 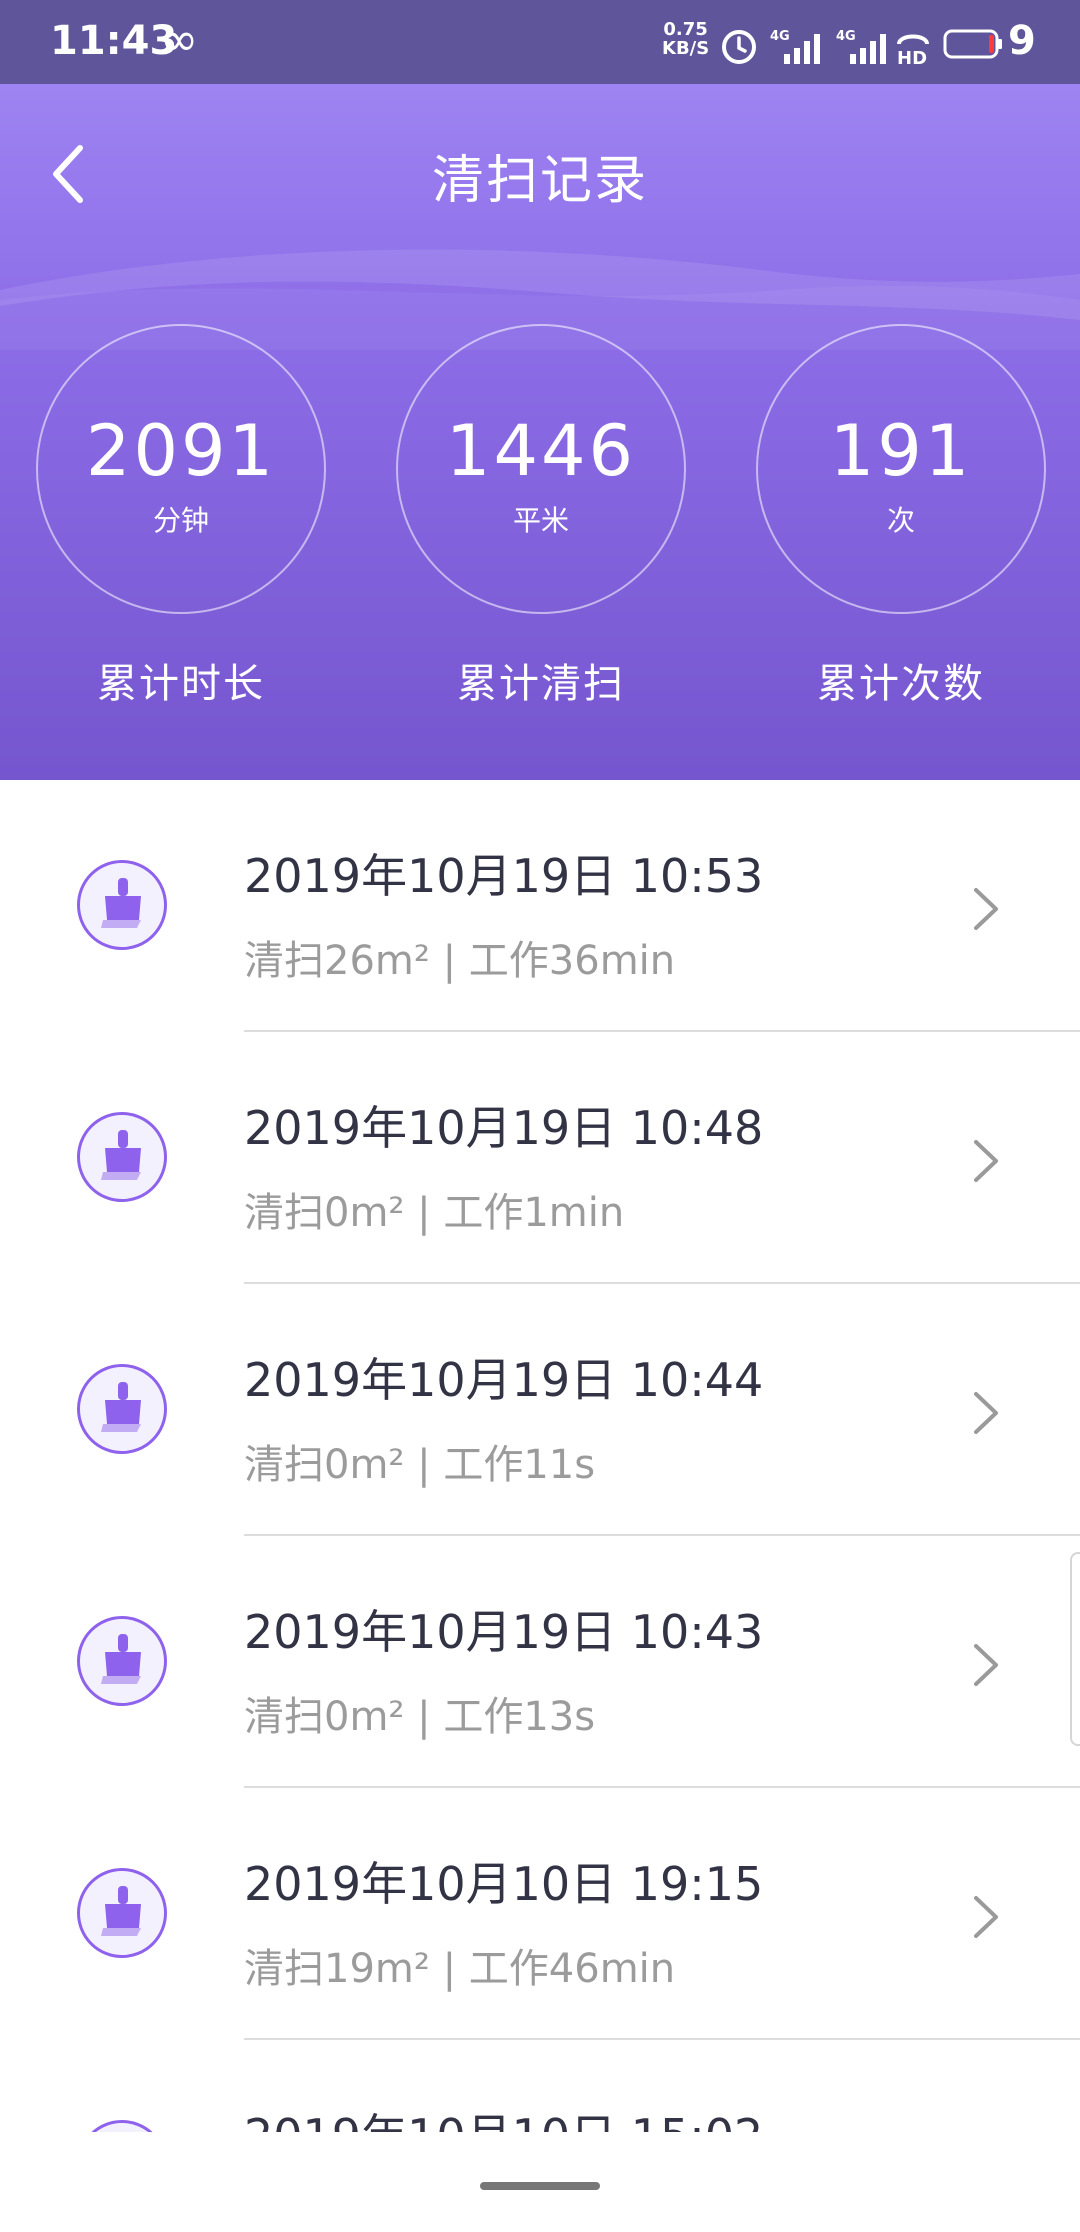 What do you see at coordinates (540, 1662) in the screenshot?
I see `record-item: 2019年10月19日 10:43 清扫0m² | 工作13s` at bounding box center [540, 1662].